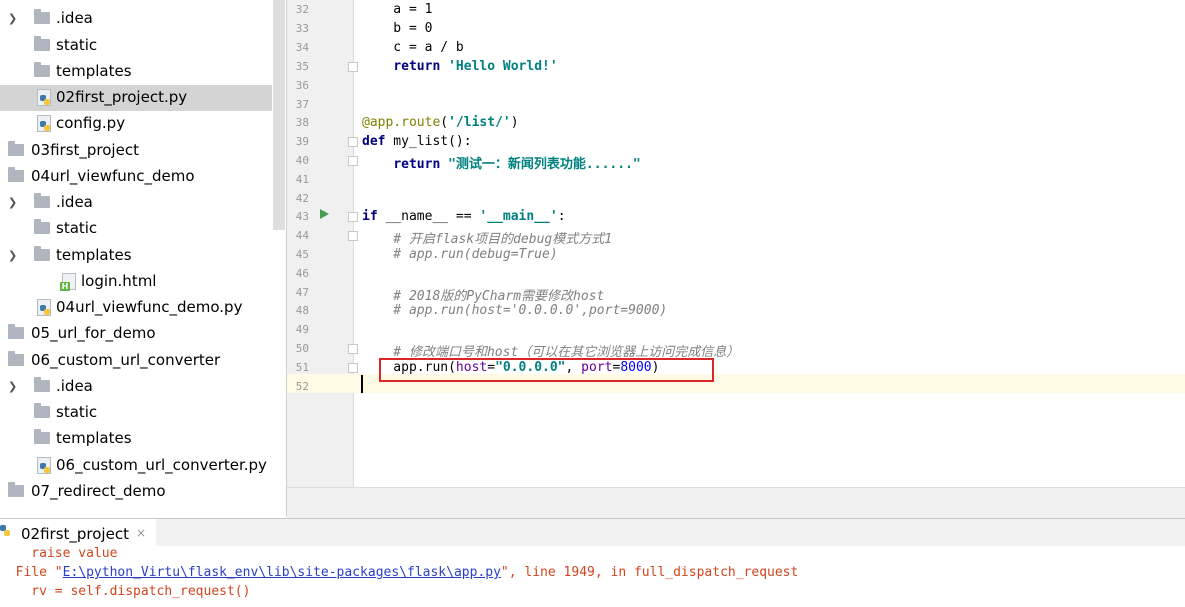 Image resolution: width=1185 pixels, height=607 pixels. I want to click on tree-item-label: login.html, so click(119, 281).